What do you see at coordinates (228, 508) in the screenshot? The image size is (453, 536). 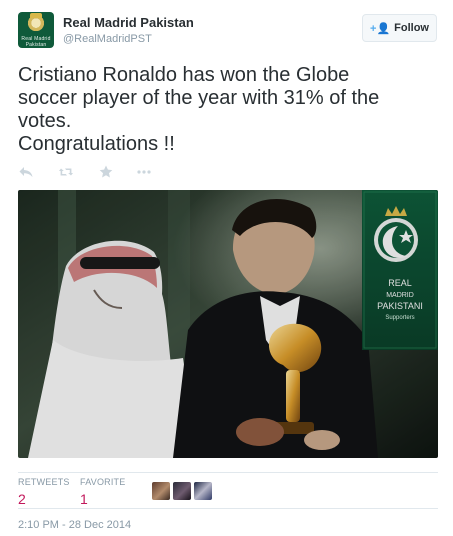 I see `stats-divider-bottom` at bounding box center [228, 508].